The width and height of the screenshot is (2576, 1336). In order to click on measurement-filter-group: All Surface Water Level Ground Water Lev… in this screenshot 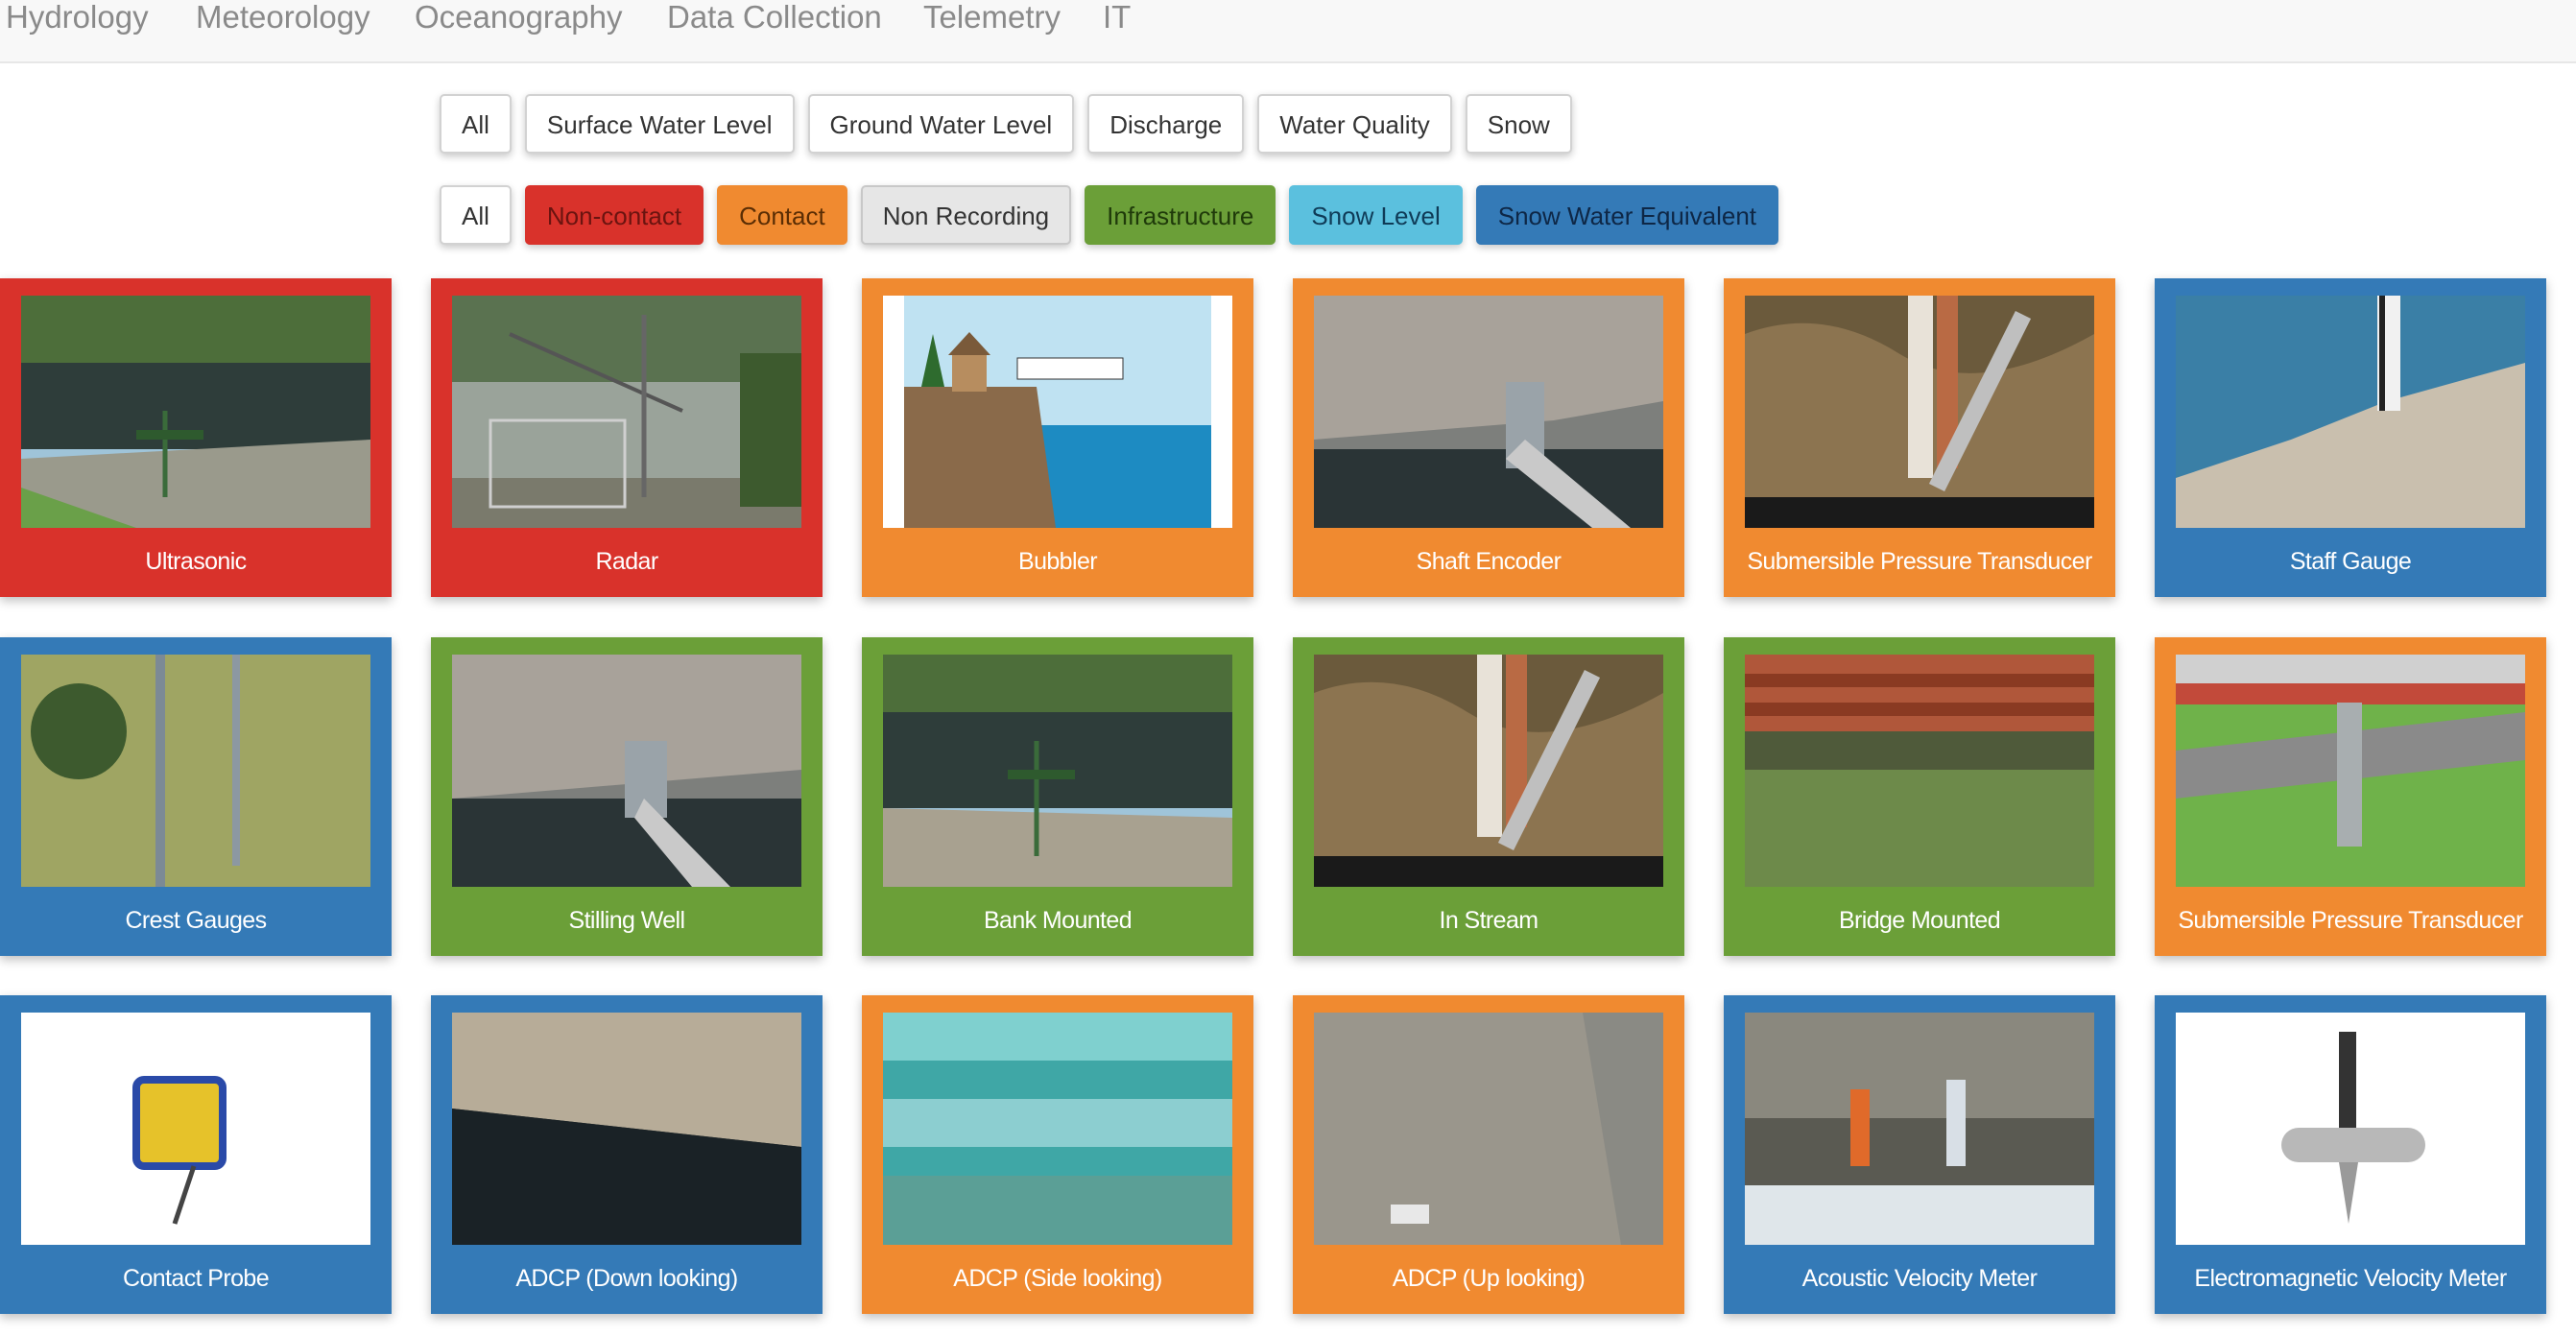, I will do `click(1006, 124)`.